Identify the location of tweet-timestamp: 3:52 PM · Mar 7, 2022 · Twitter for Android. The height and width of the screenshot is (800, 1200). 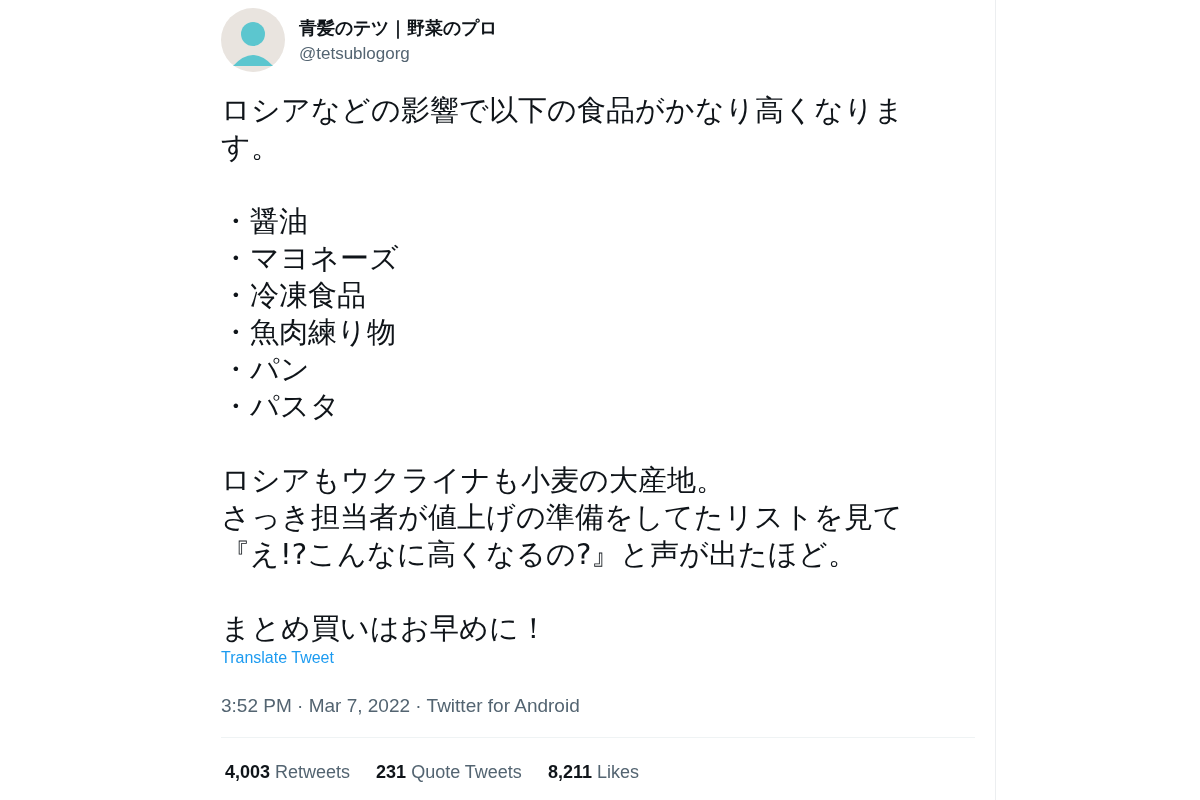
(400, 706).